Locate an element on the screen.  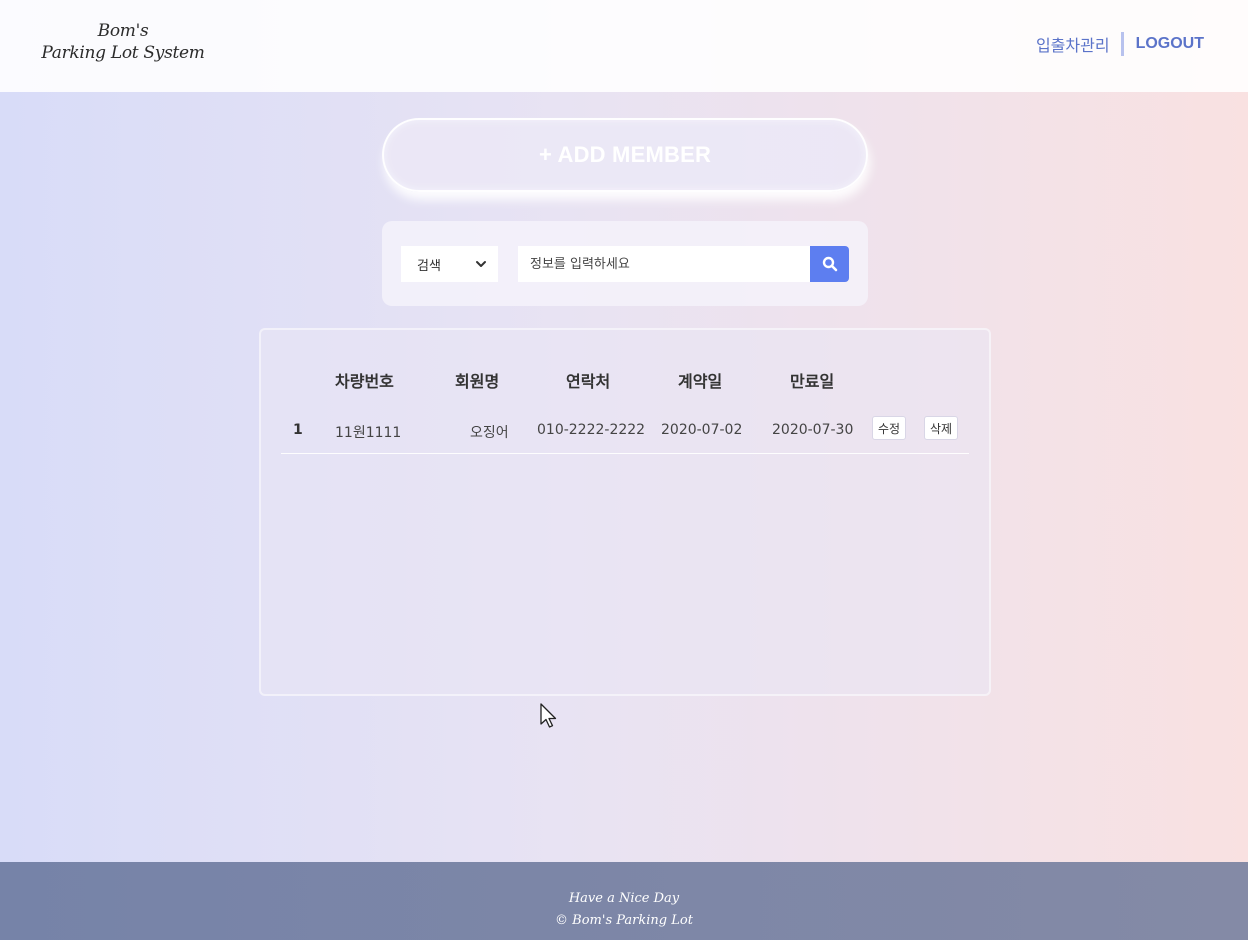
search-button is located at coordinates (829, 264).